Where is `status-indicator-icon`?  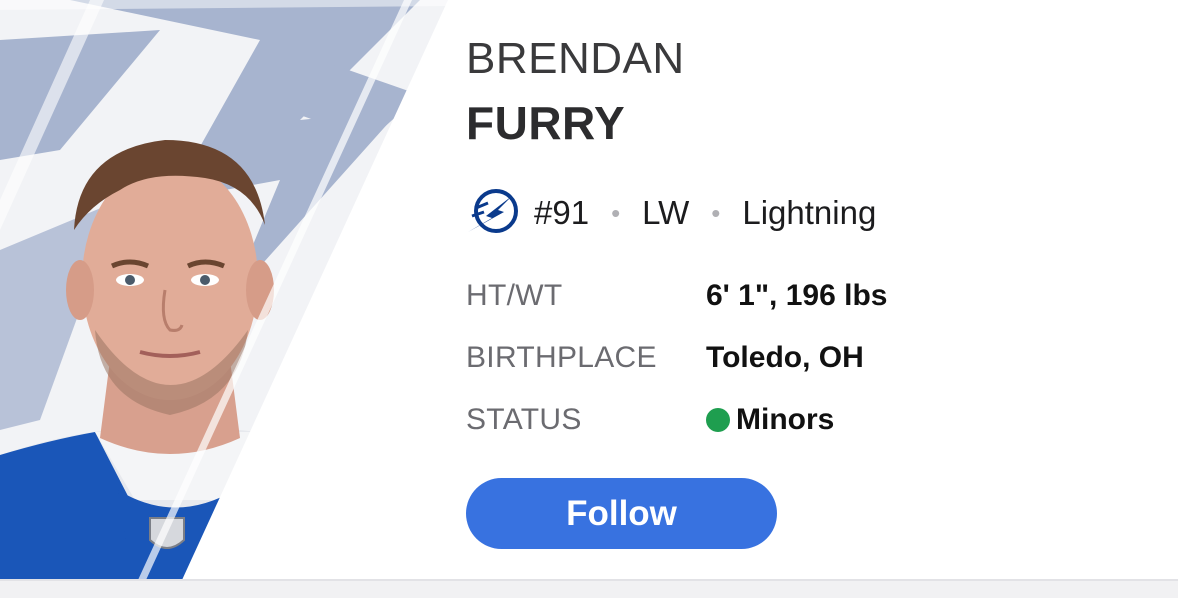 status-indicator-icon is located at coordinates (718, 420).